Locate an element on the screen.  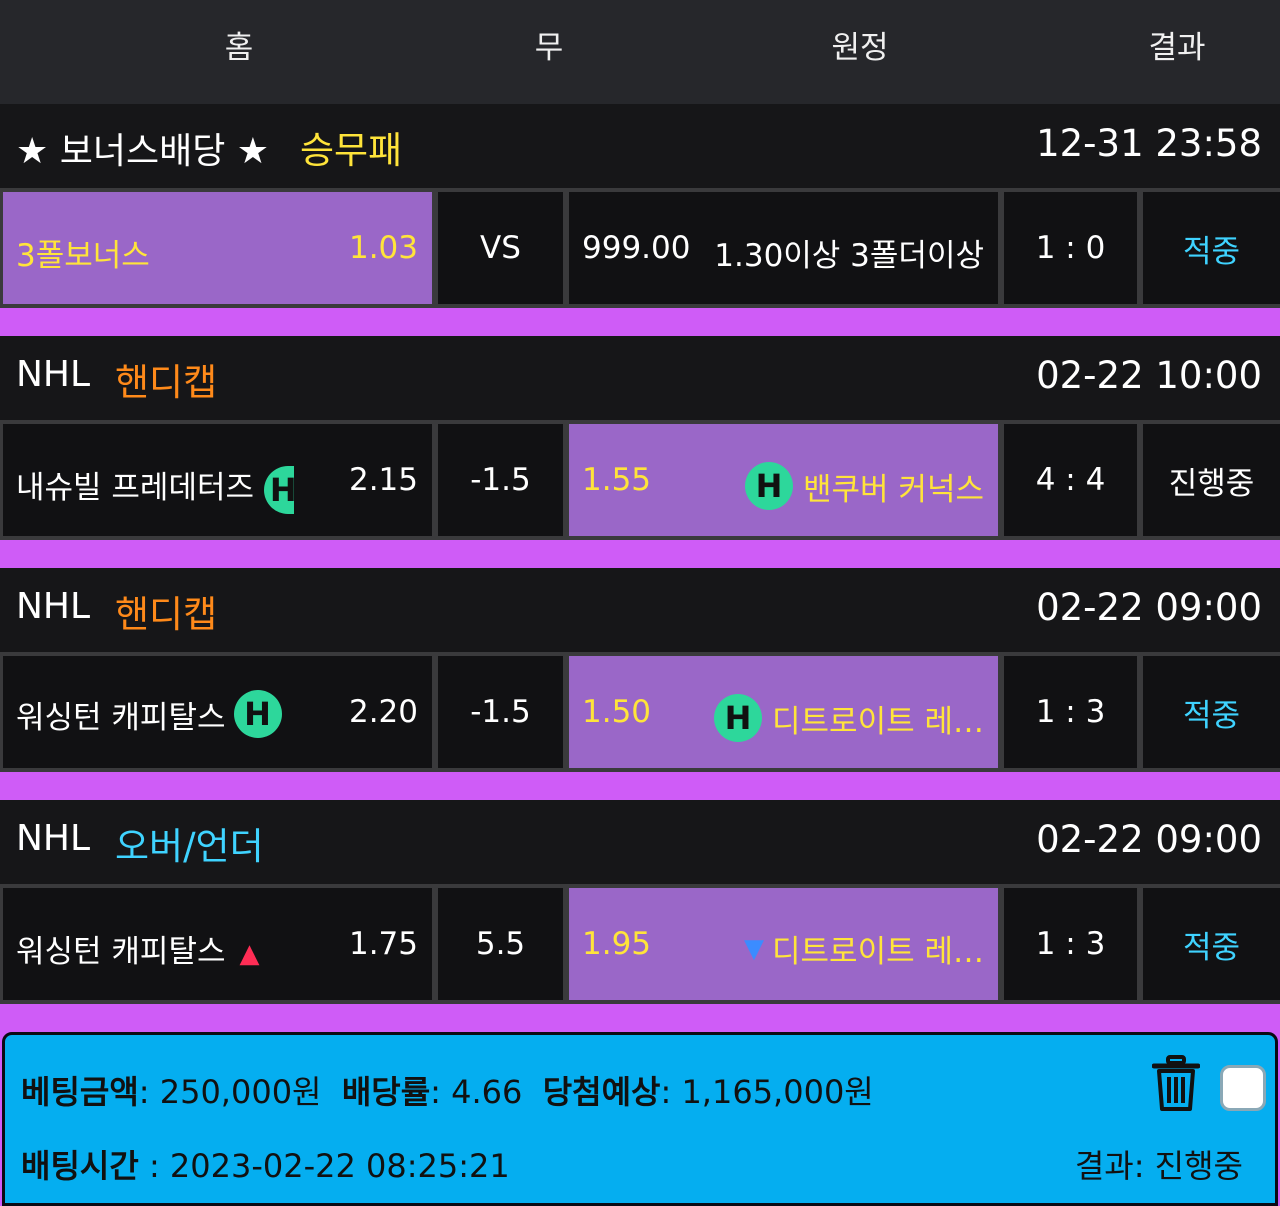
summary-result: 결과: 진행중 is located at coordinates (1158, 1166).